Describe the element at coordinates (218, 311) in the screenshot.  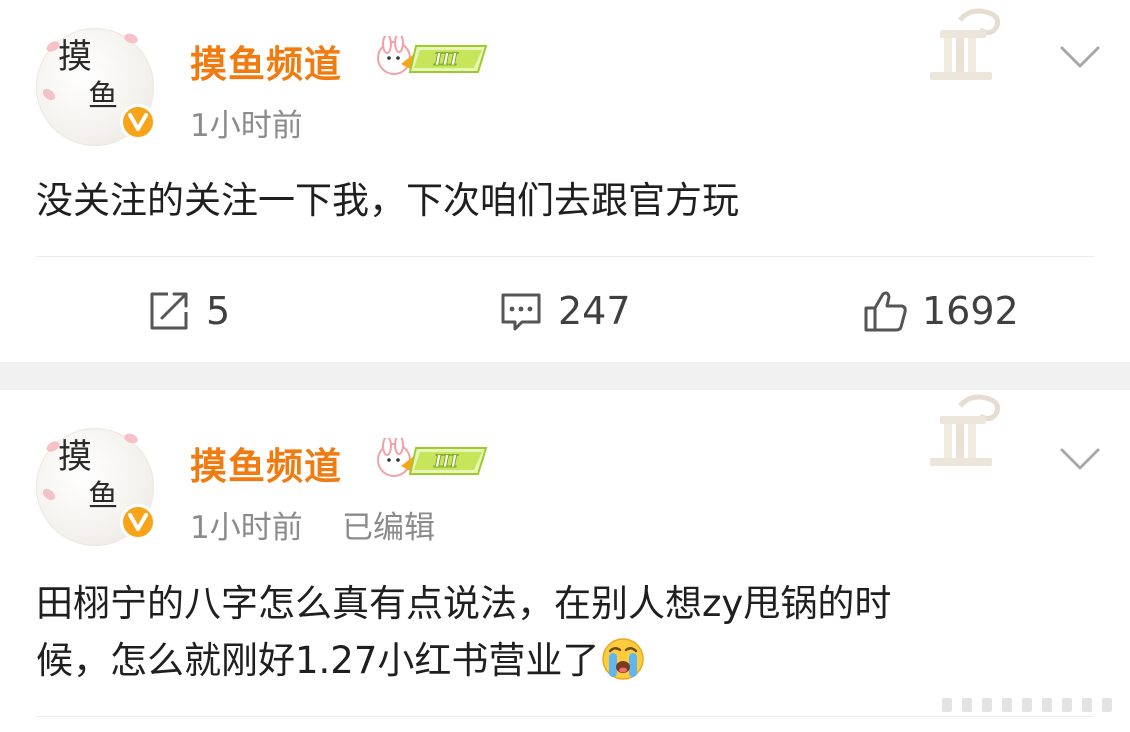
I see `repost-count: 5` at that location.